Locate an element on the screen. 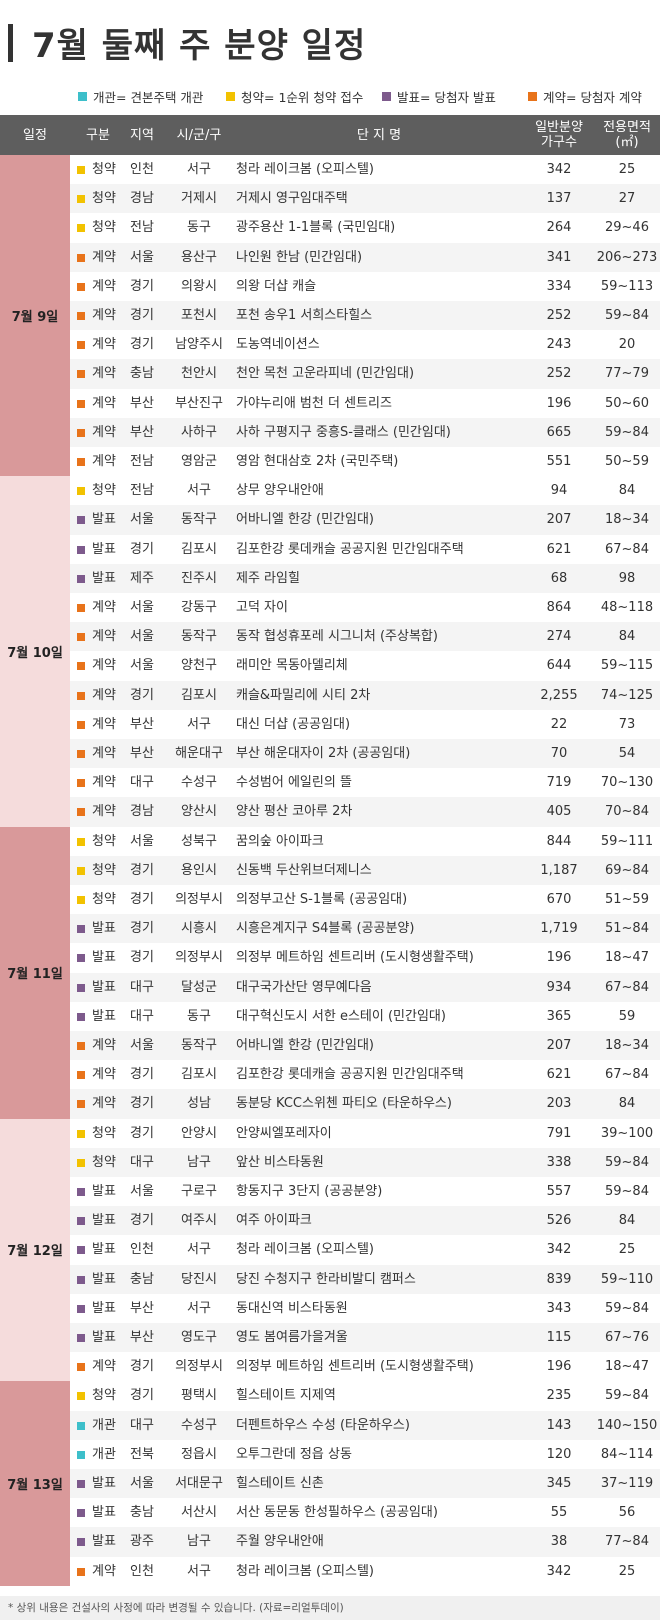  orange-square-icon is located at coordinates (532, 96).